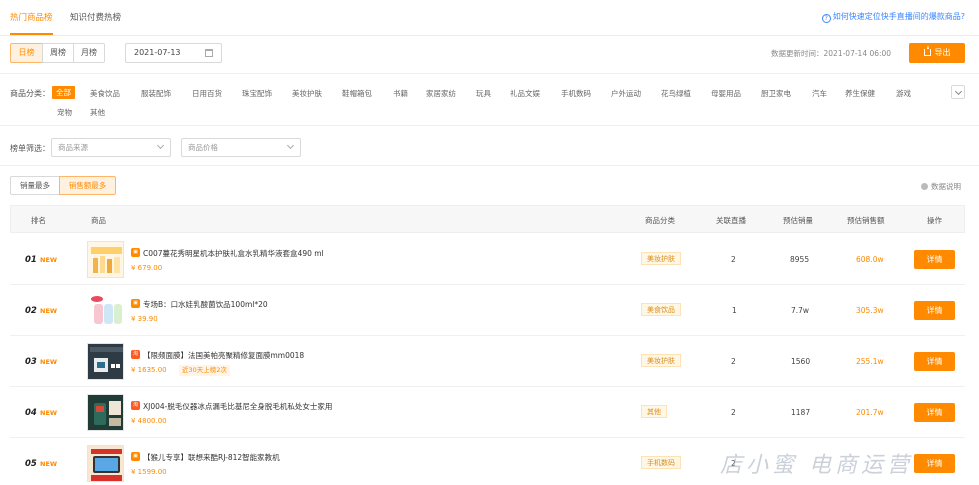  I want to click on export-button: 导出, so click(937, 53).